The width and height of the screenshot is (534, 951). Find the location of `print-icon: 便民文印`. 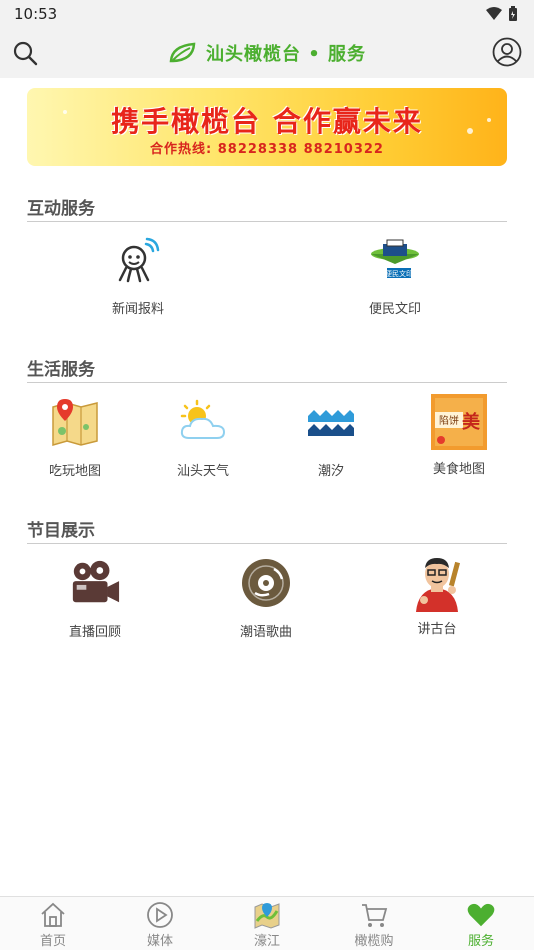

print-icon: 便民文印 is located at coordinates (395, 260).